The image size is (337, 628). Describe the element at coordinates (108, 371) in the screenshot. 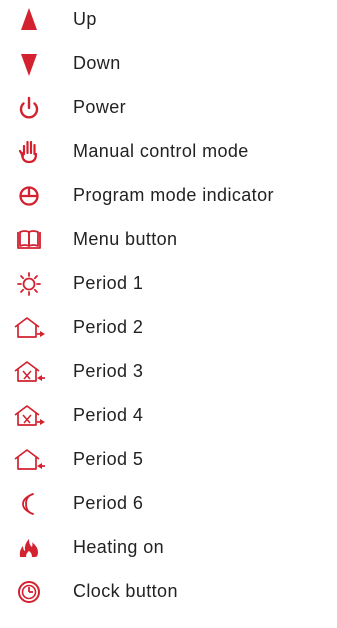

I see `legend-label: Period 3` at that location.